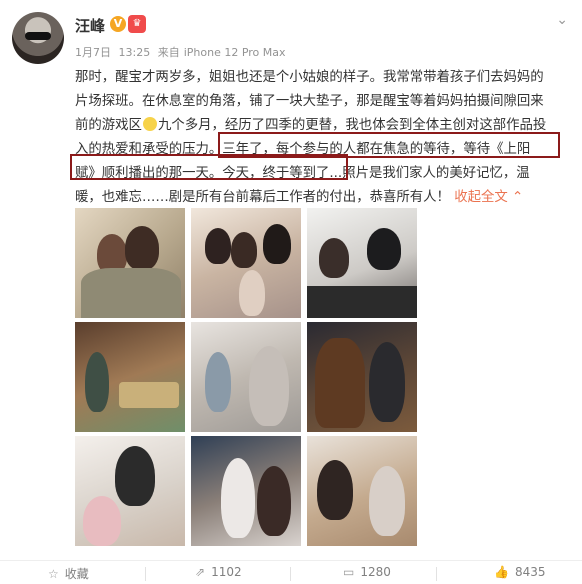  I want to click on collapse-label: 收起全文, so click(481, 197).